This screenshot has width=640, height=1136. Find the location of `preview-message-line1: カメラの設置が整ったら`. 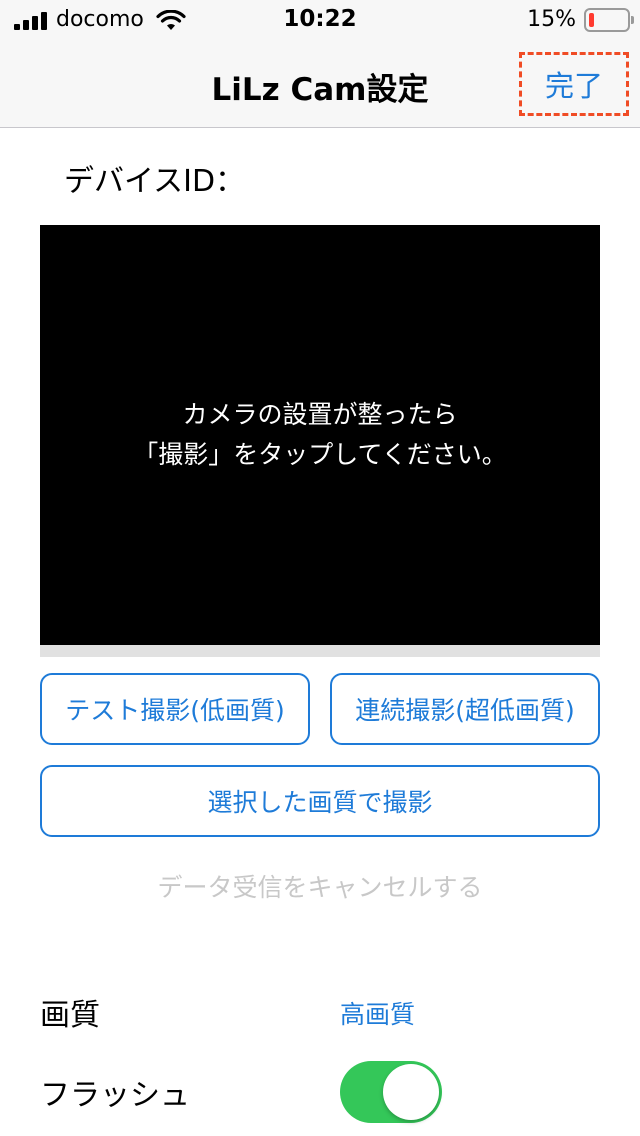

preview-message-line1: カメラの設置が整ったら is located at coordinates (320, 414).